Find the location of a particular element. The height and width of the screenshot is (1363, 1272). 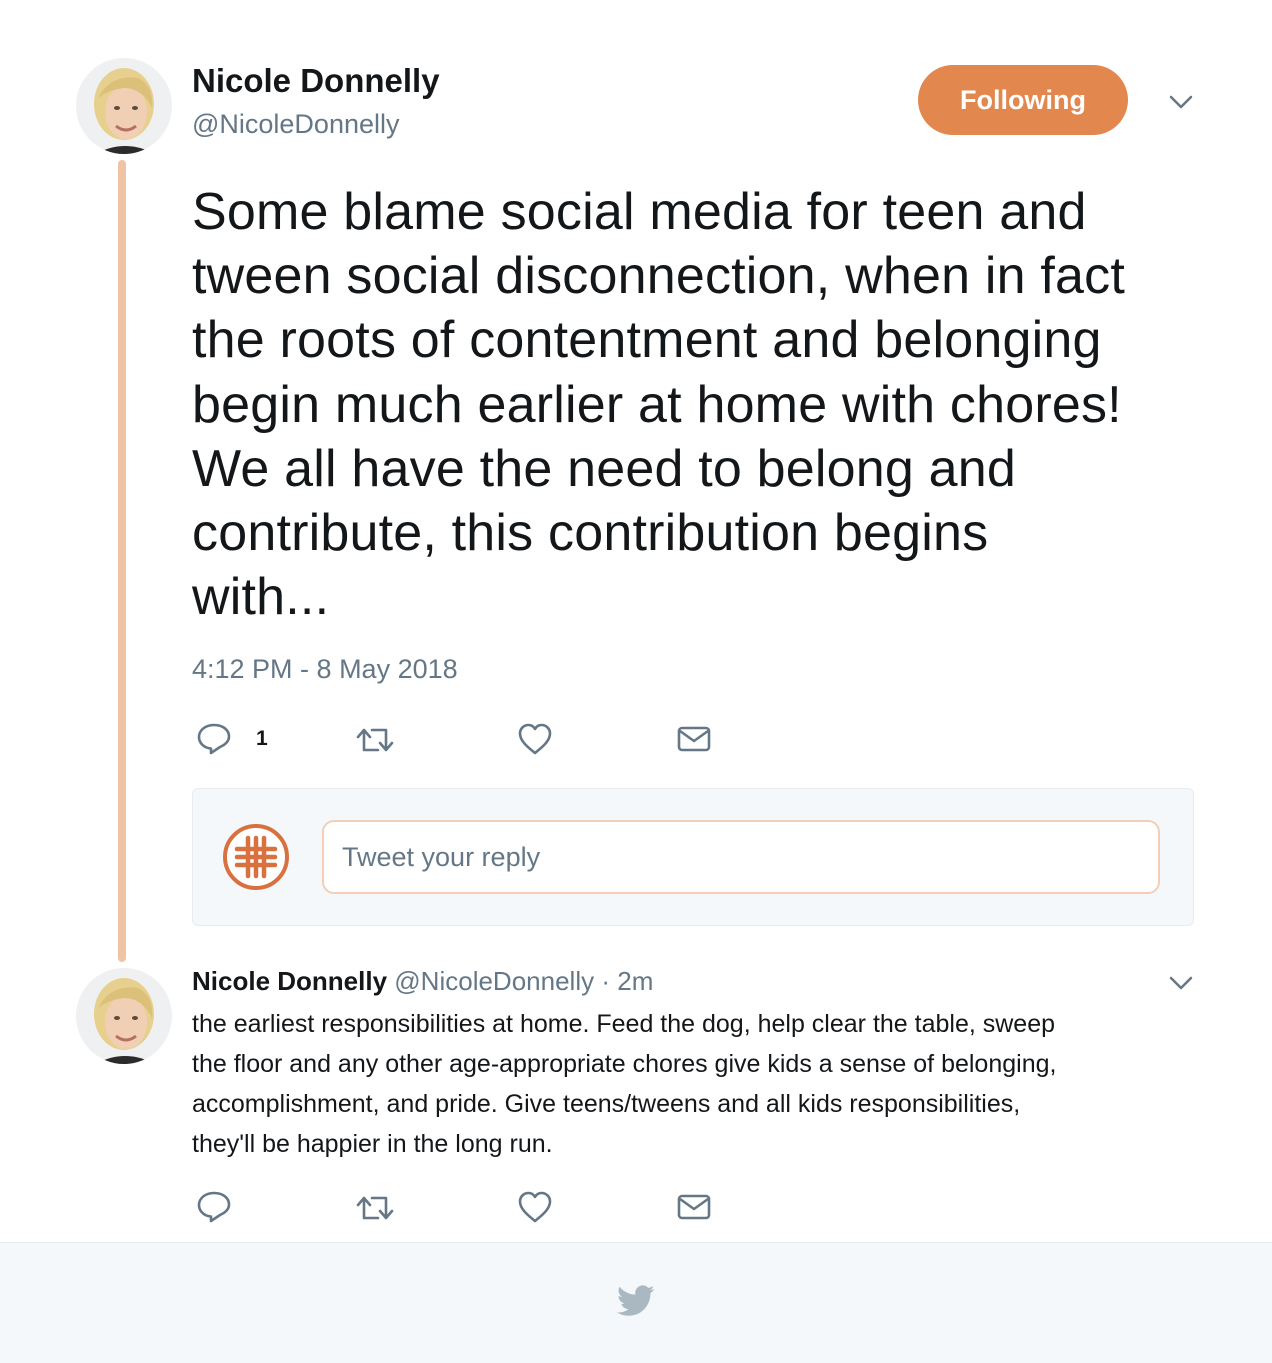

chevron-down-icon is located at coordinates (1181, 102).